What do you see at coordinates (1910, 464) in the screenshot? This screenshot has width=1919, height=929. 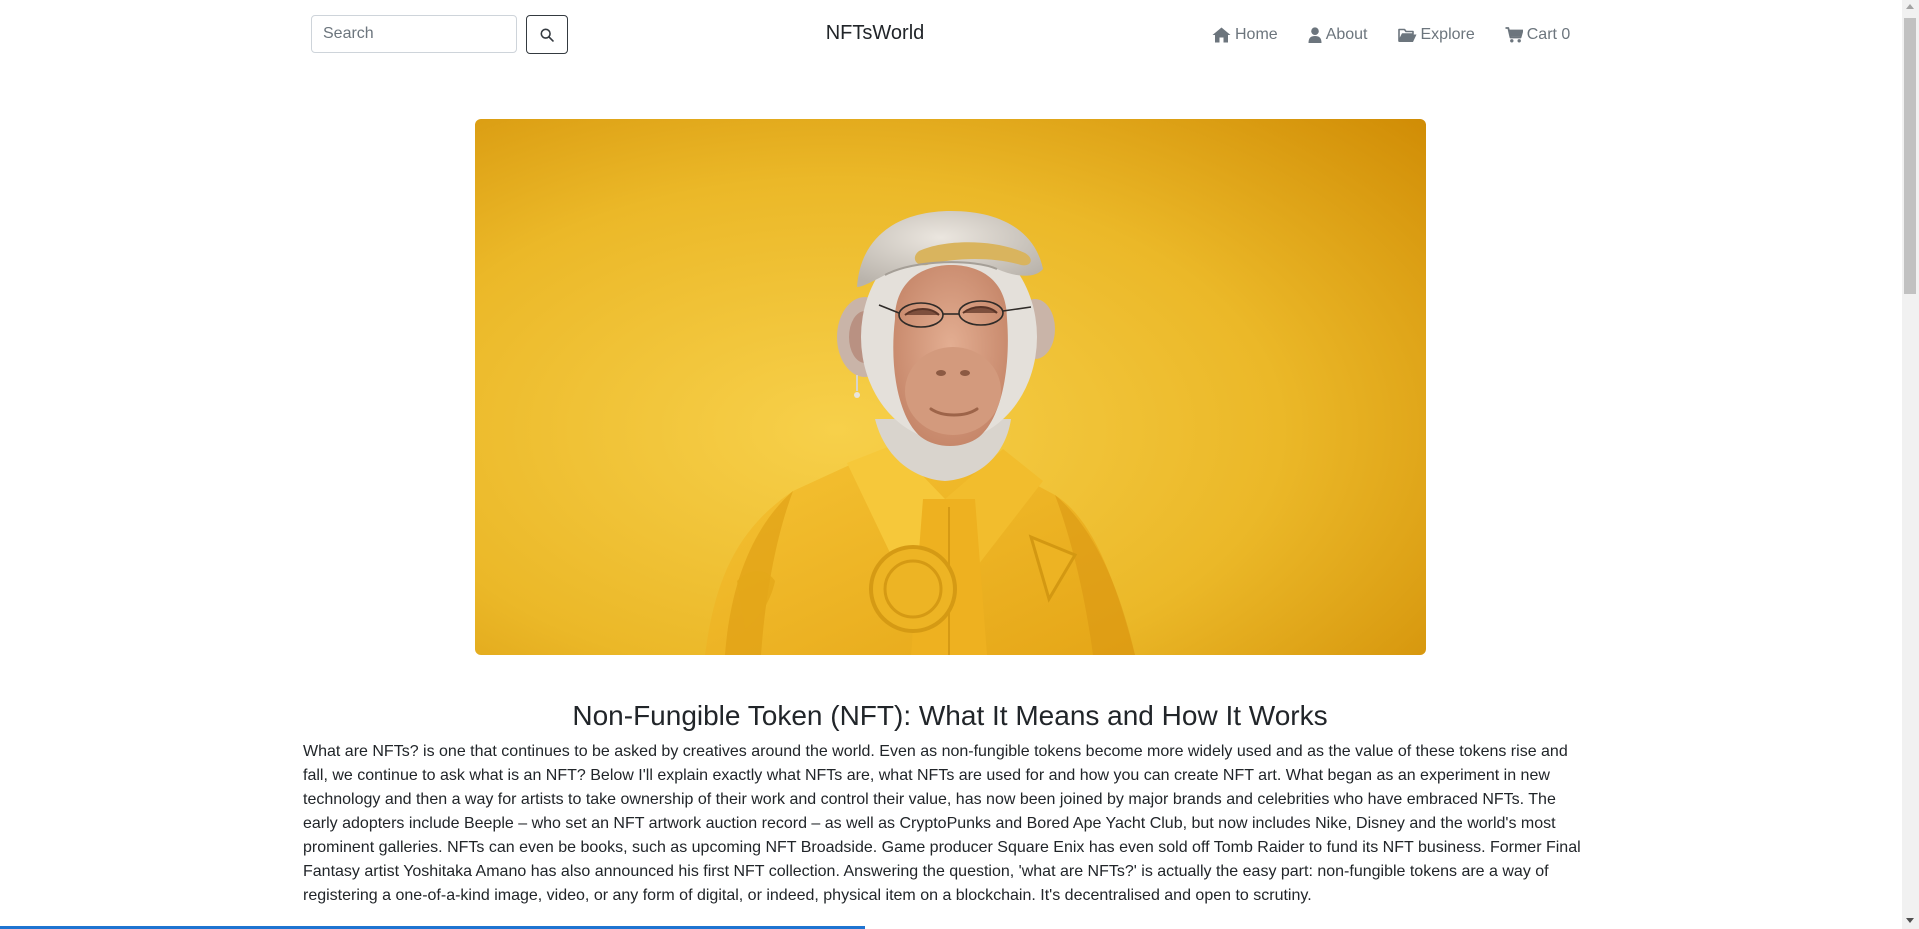 I see `vertical-scrollbar` at bounding box center [1910, 464].